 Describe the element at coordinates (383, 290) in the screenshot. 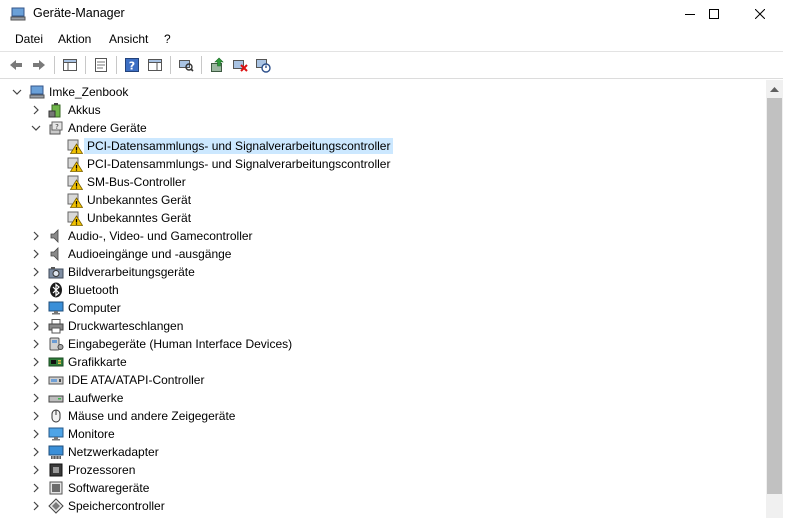

I see `tree-category: Bluetooth` at that location.